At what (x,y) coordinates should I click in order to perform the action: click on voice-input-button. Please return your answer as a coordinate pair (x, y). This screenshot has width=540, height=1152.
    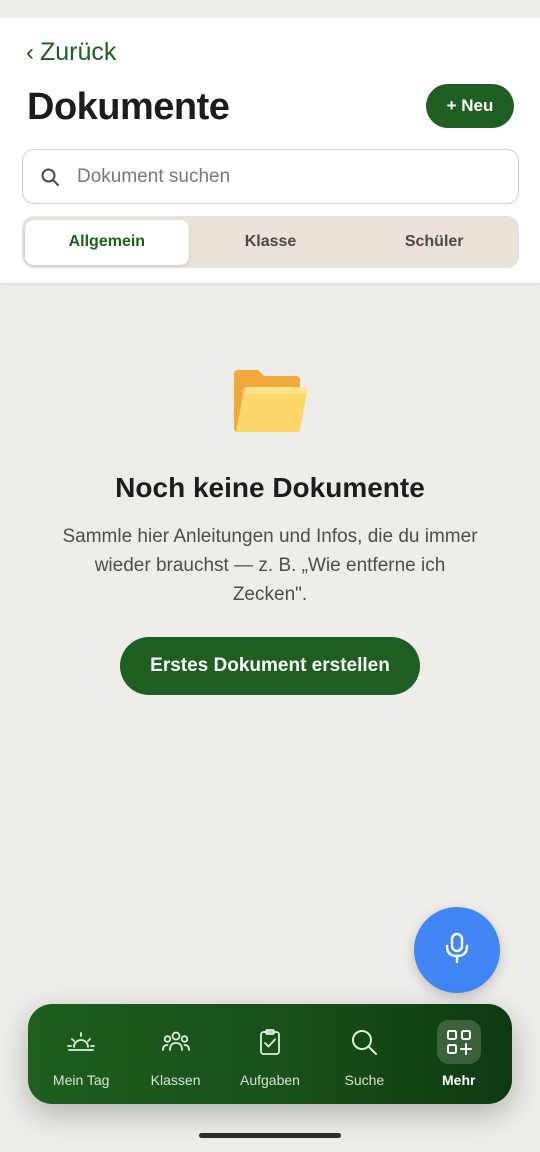
    Looking at the image, I should click on (457, 950).